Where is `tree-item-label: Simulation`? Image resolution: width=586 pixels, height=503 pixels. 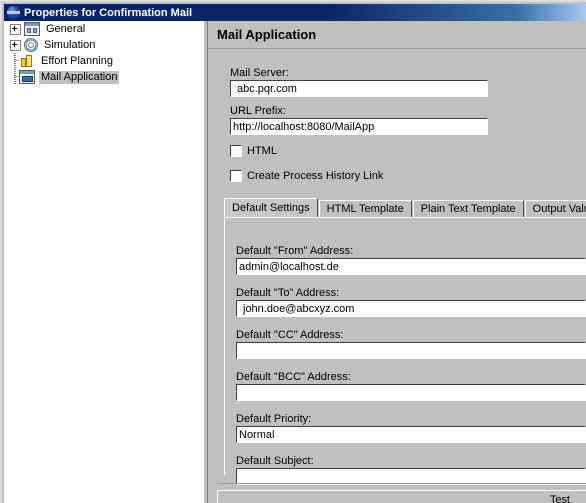
tree-item-label: Simulation is located at coordinates (70, 44).